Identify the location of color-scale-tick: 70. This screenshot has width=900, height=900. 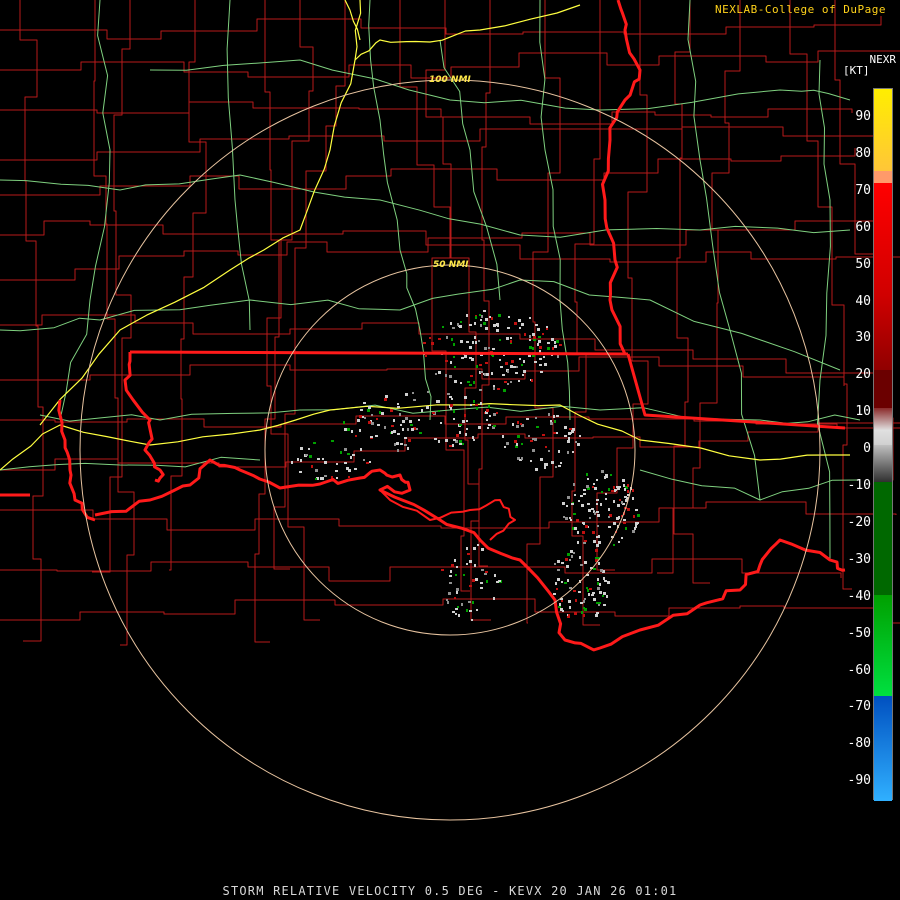
(863, 190).